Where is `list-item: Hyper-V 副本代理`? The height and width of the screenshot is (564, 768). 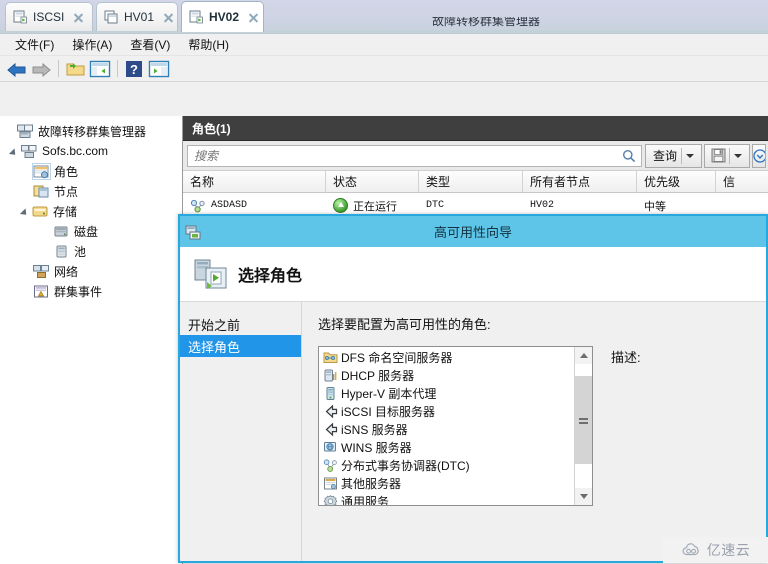
list-item: Hyper-V 副本代理 is located at coordinates (446, 393).